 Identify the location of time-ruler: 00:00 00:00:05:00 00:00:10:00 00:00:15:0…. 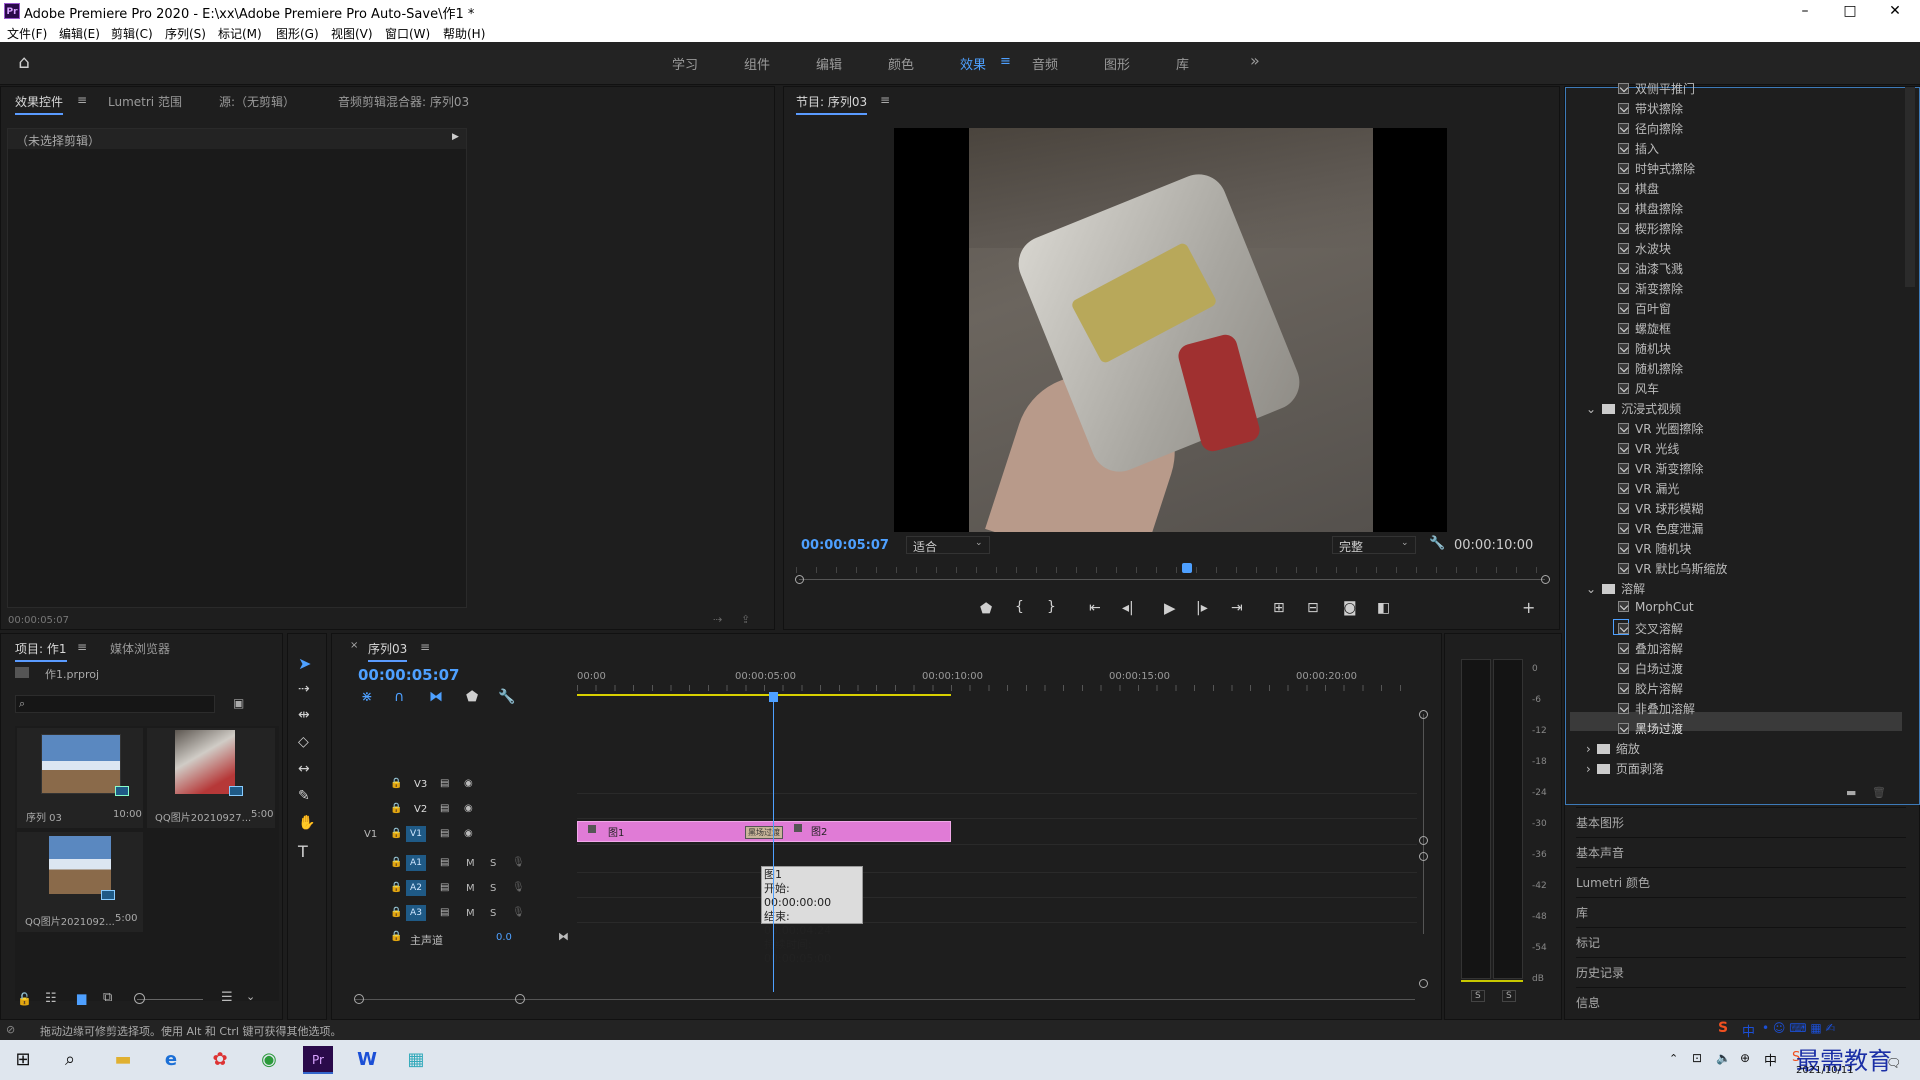
(997, 682).